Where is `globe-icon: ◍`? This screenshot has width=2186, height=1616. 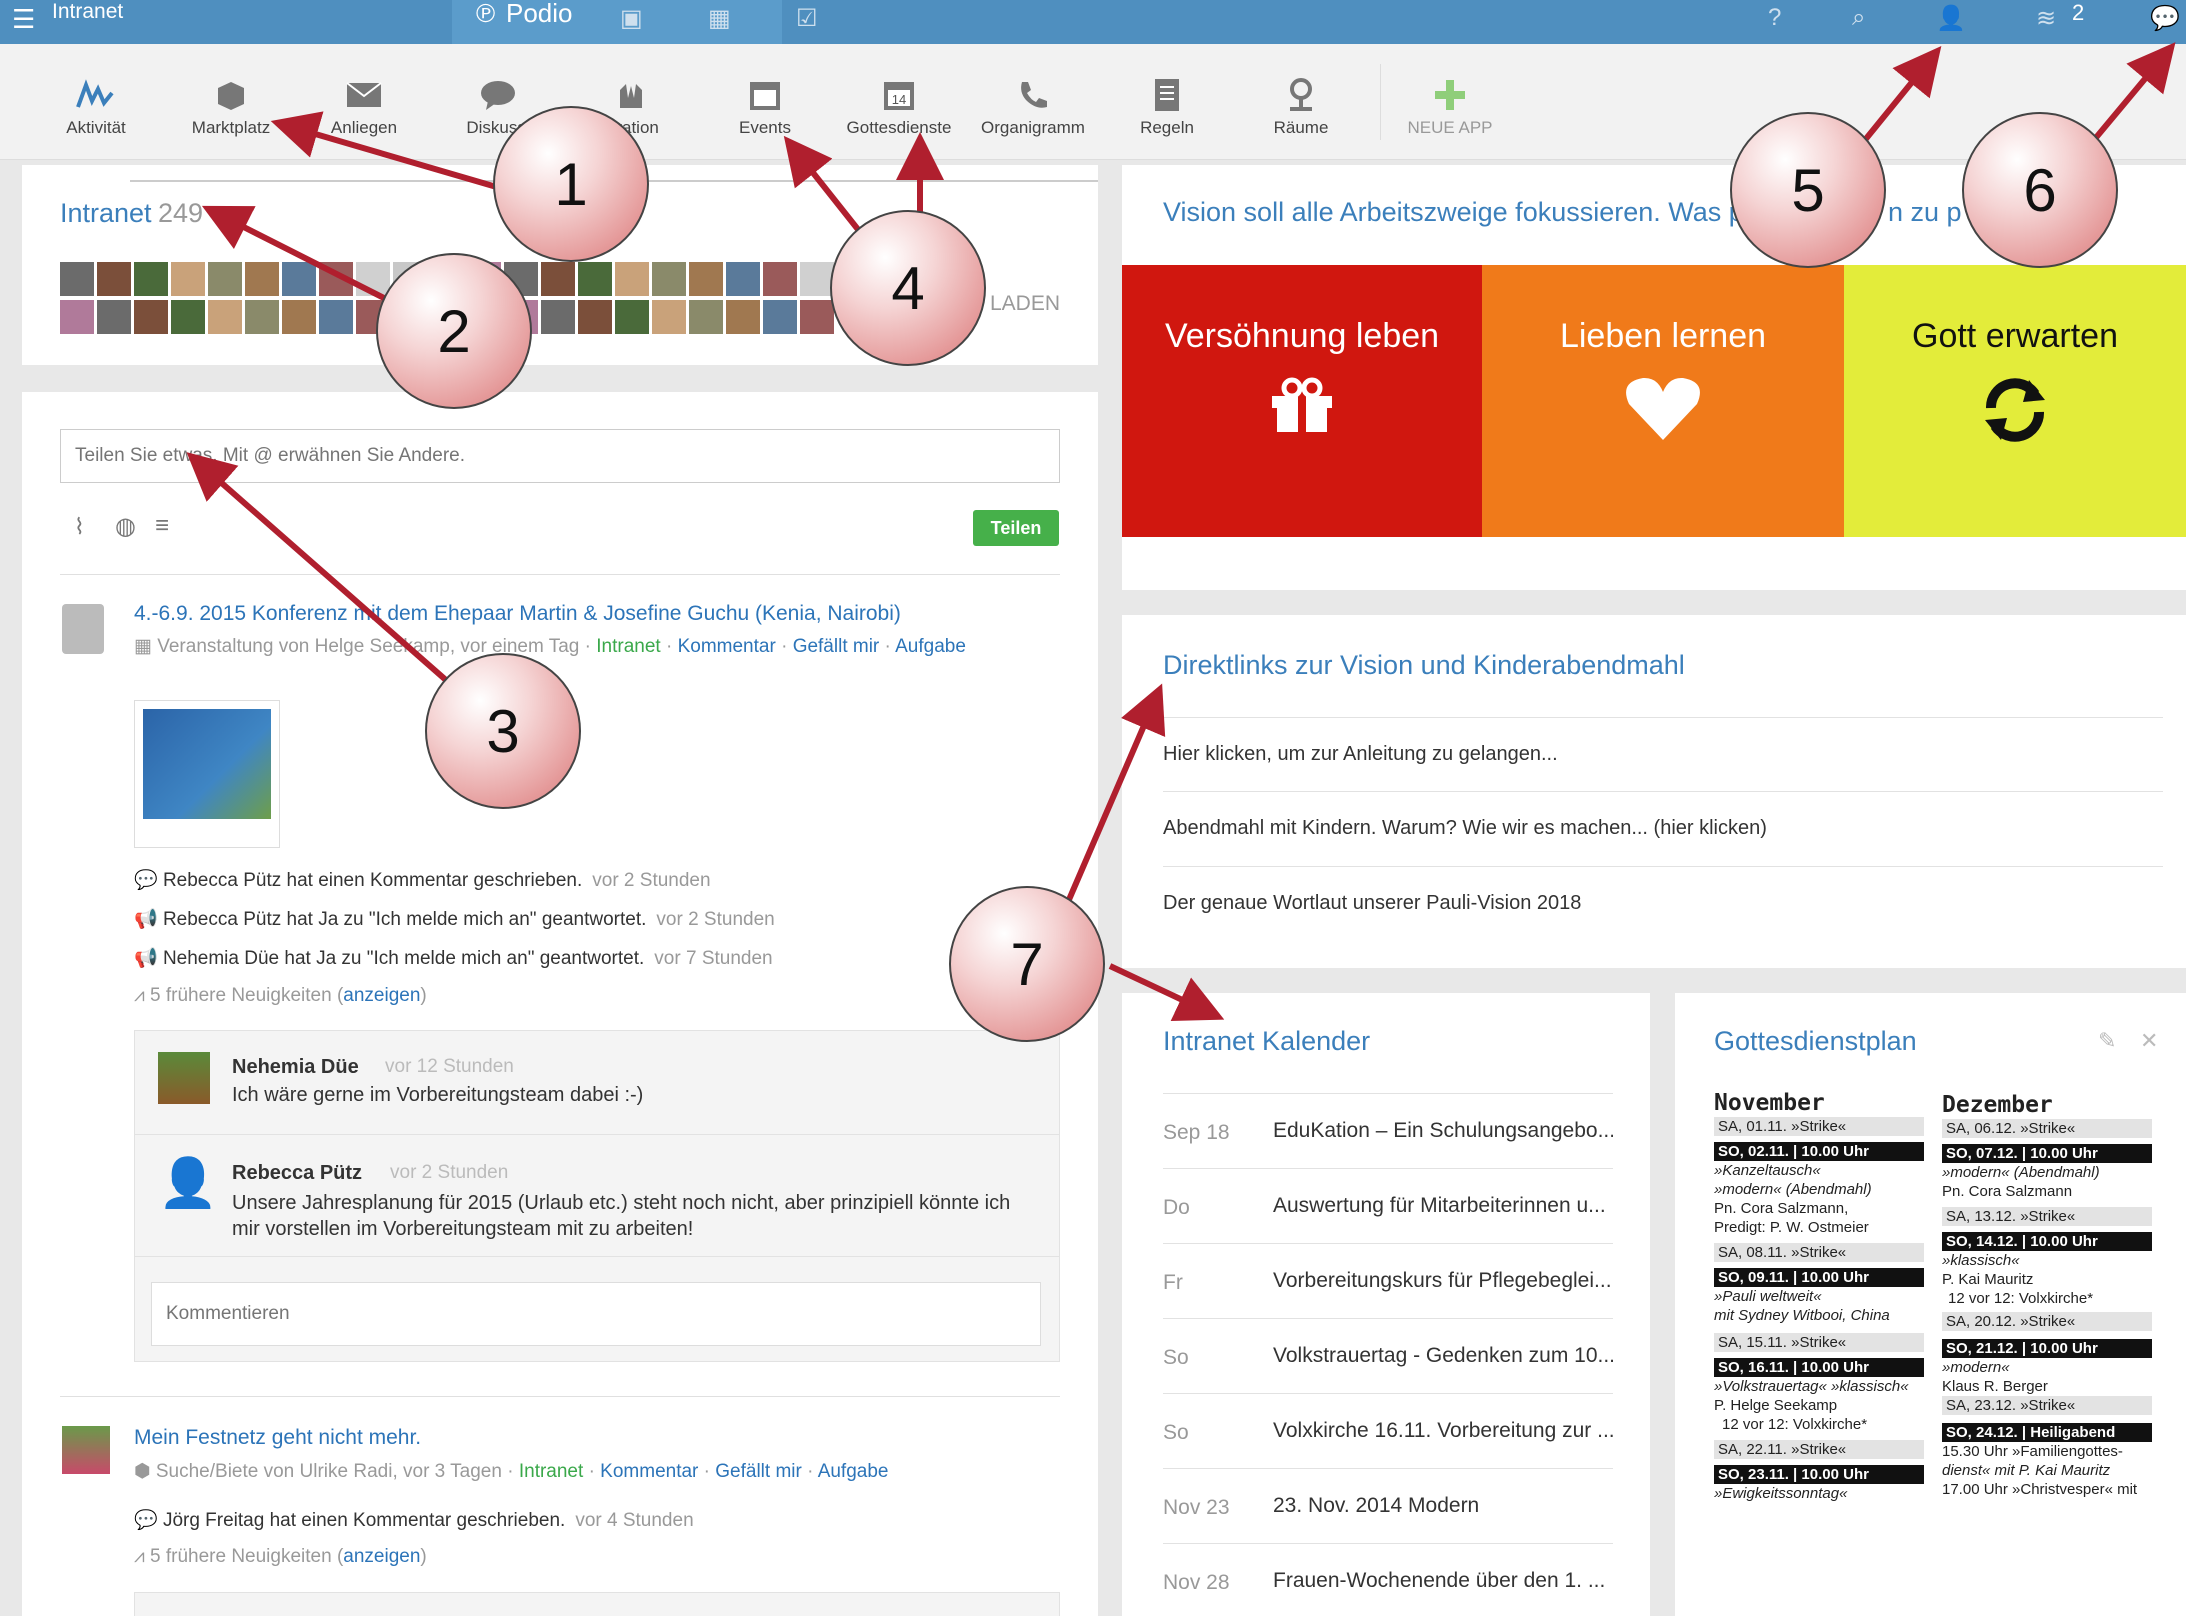 globe-icon: ◍ is located at coordinates (125, 526).